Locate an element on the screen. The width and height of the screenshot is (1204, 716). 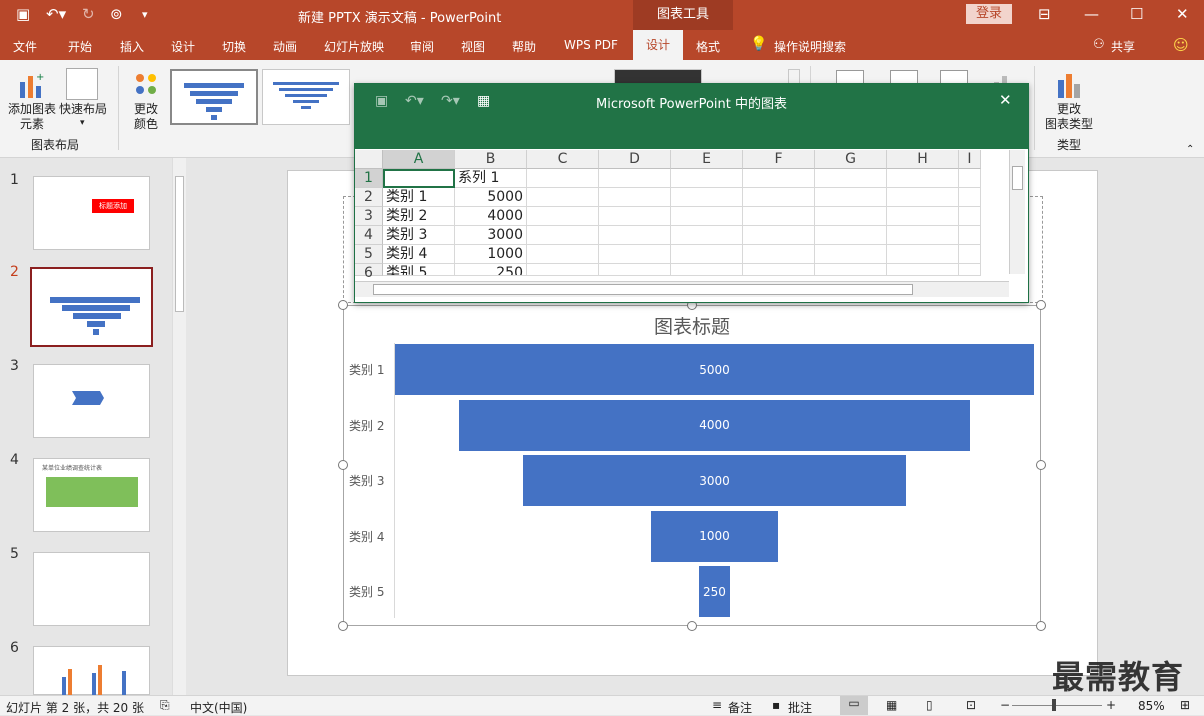
column-header: G is located at coordinates (851, 159).